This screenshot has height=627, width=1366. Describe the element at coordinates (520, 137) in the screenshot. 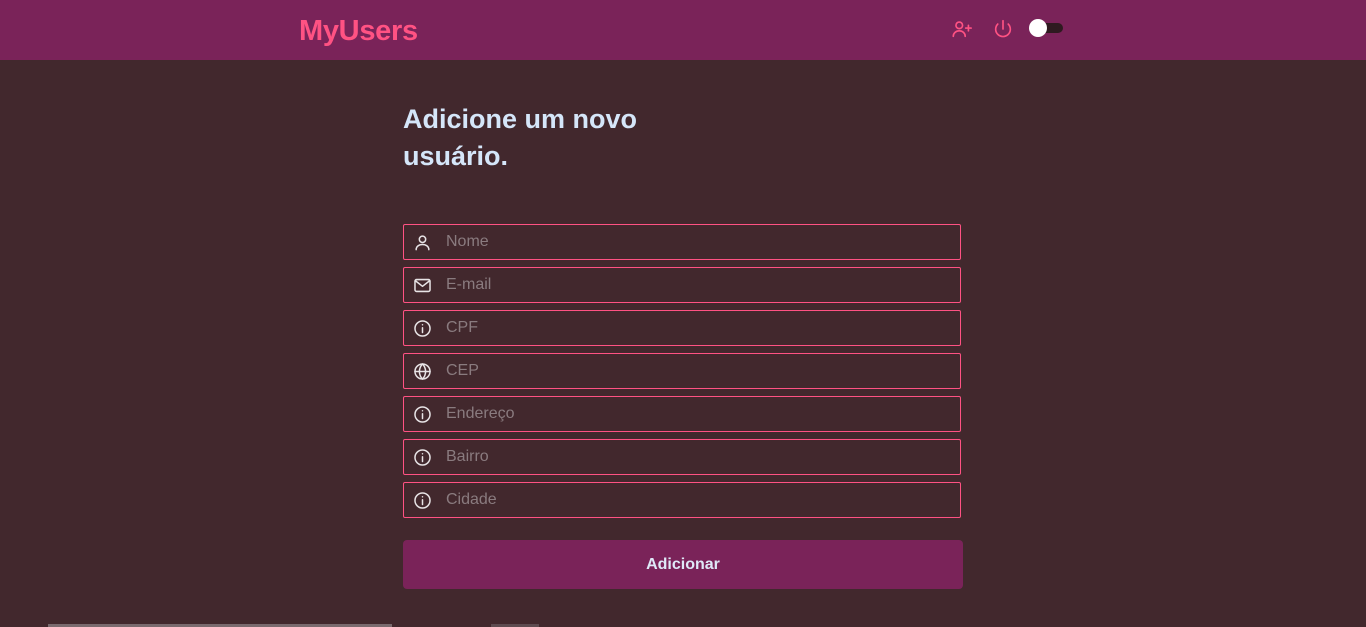

I see `page-title: Adicione um novo usuário.` at that location.